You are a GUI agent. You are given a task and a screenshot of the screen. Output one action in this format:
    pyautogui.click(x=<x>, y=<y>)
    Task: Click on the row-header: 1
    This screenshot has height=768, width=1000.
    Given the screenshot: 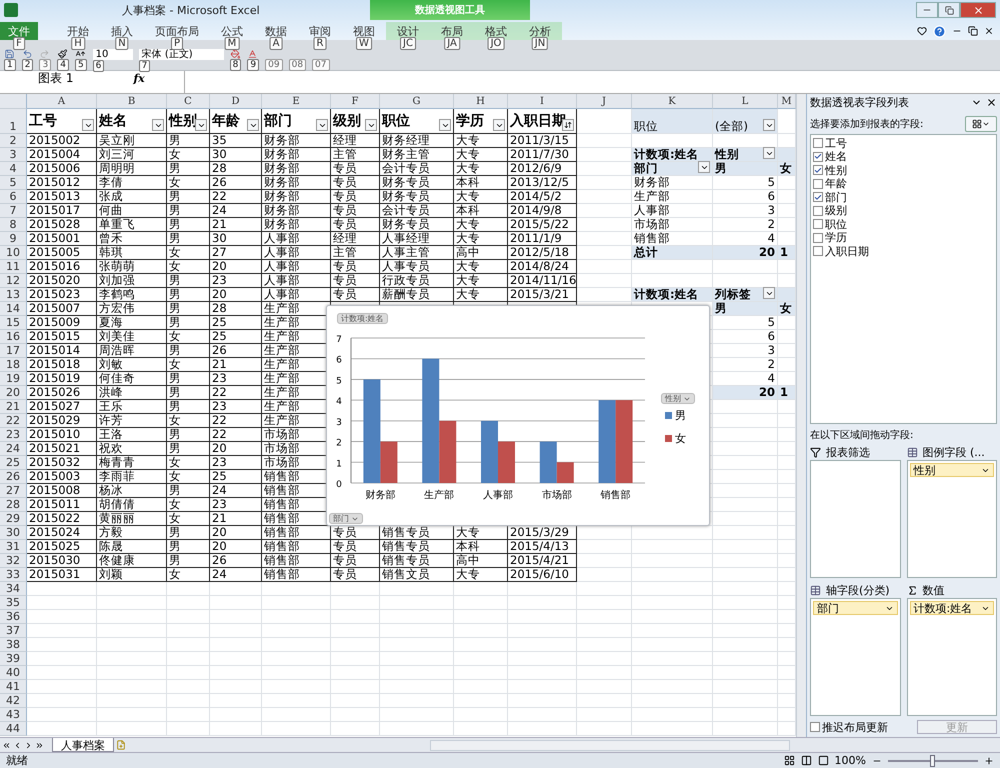 What is the action you would take?
    pyautogui.click(x=13, y=121)
    